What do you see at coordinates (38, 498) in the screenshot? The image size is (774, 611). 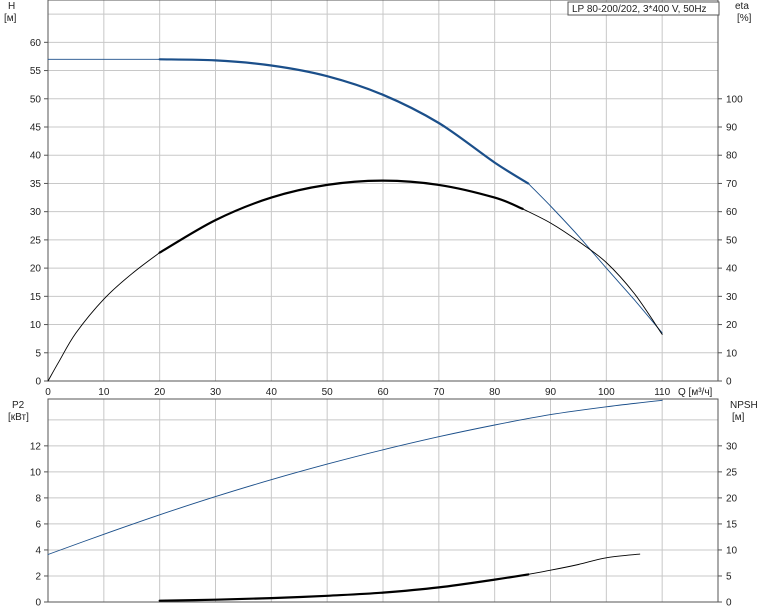 I see `left-tick-label: 8` at bounding box center [38, 498].